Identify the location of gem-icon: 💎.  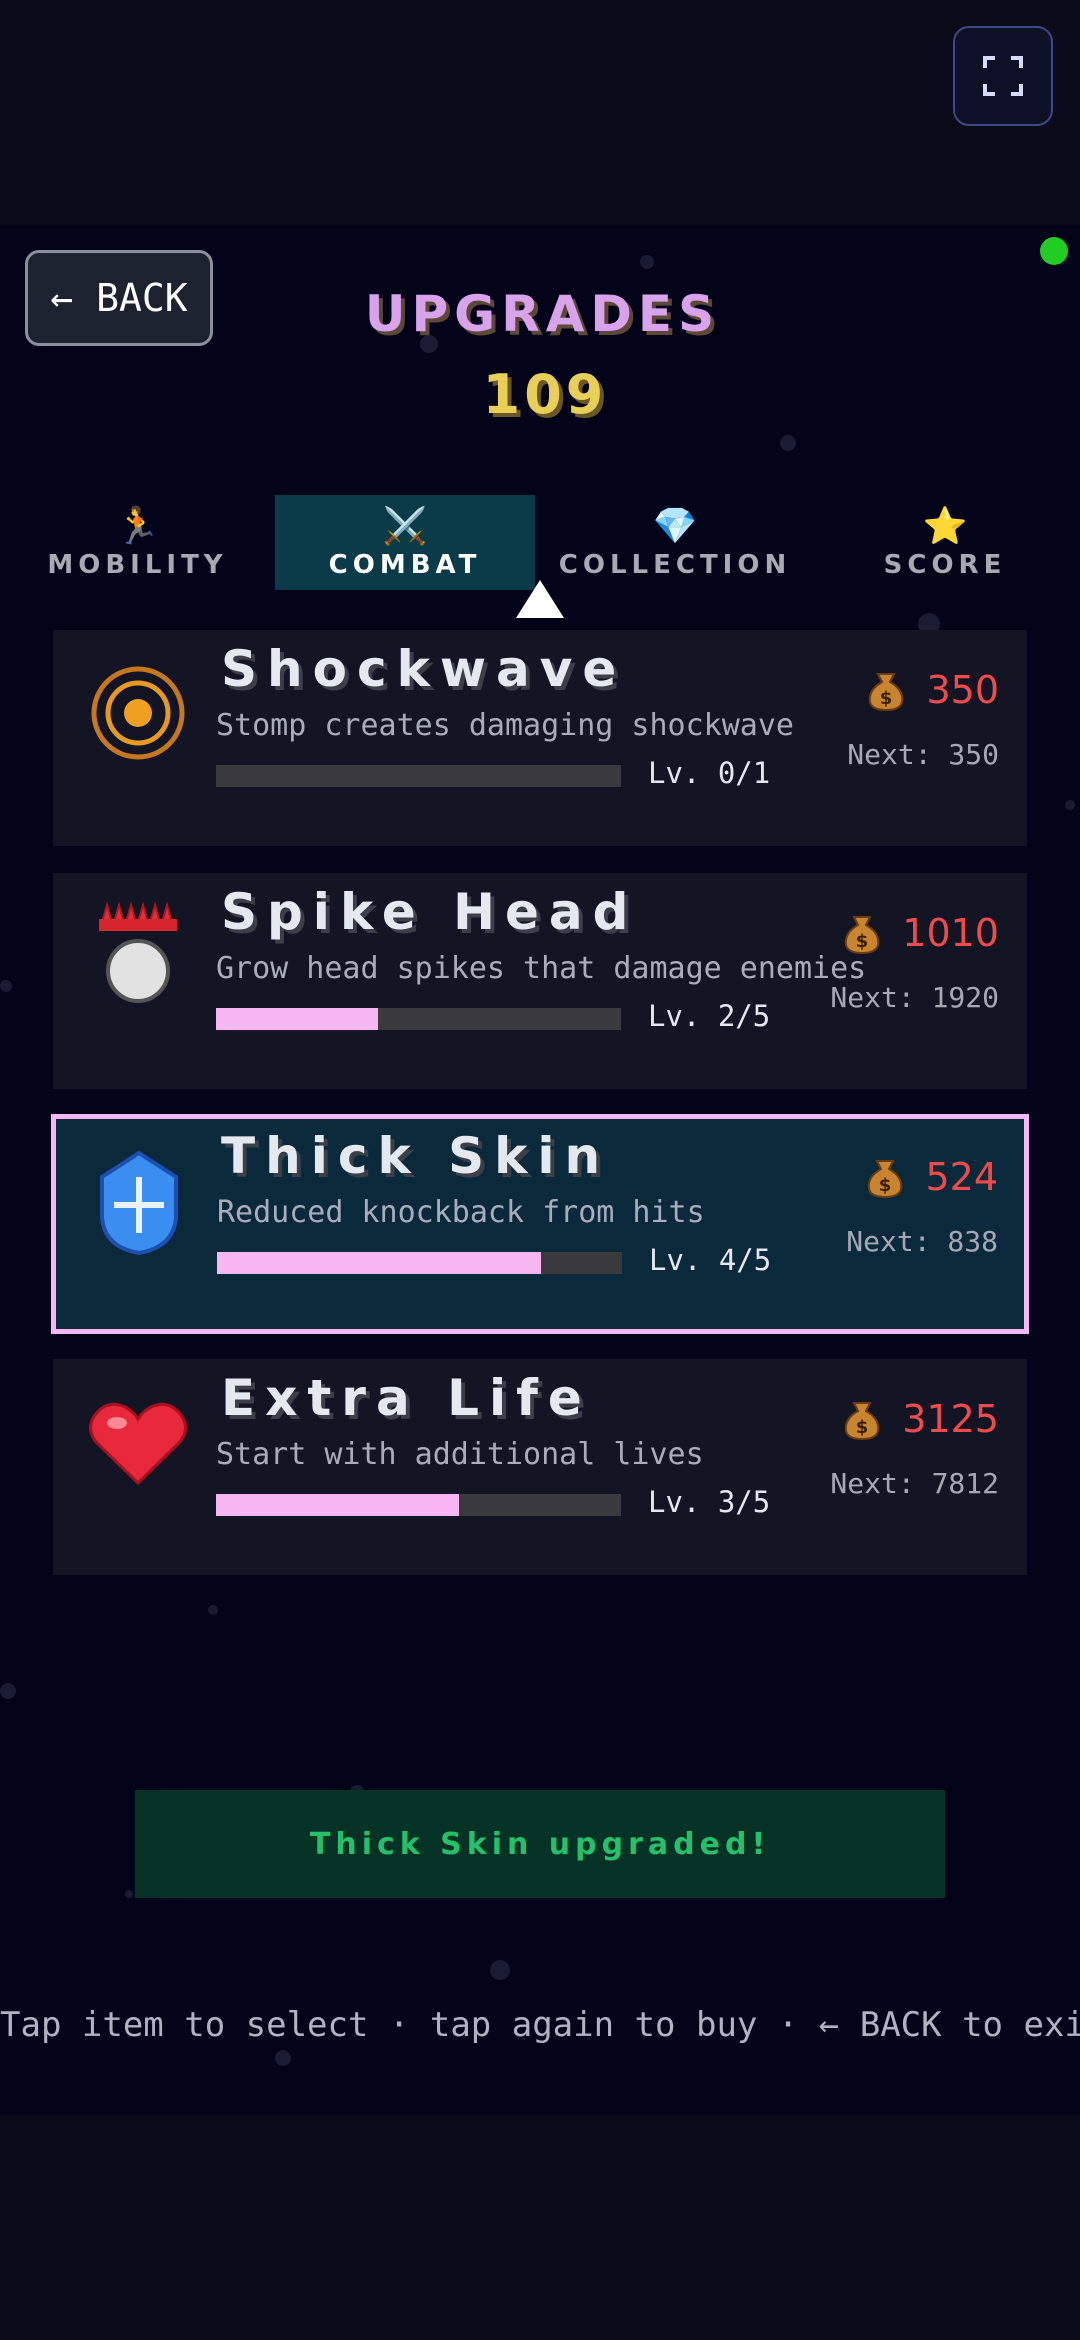
(675, 526).